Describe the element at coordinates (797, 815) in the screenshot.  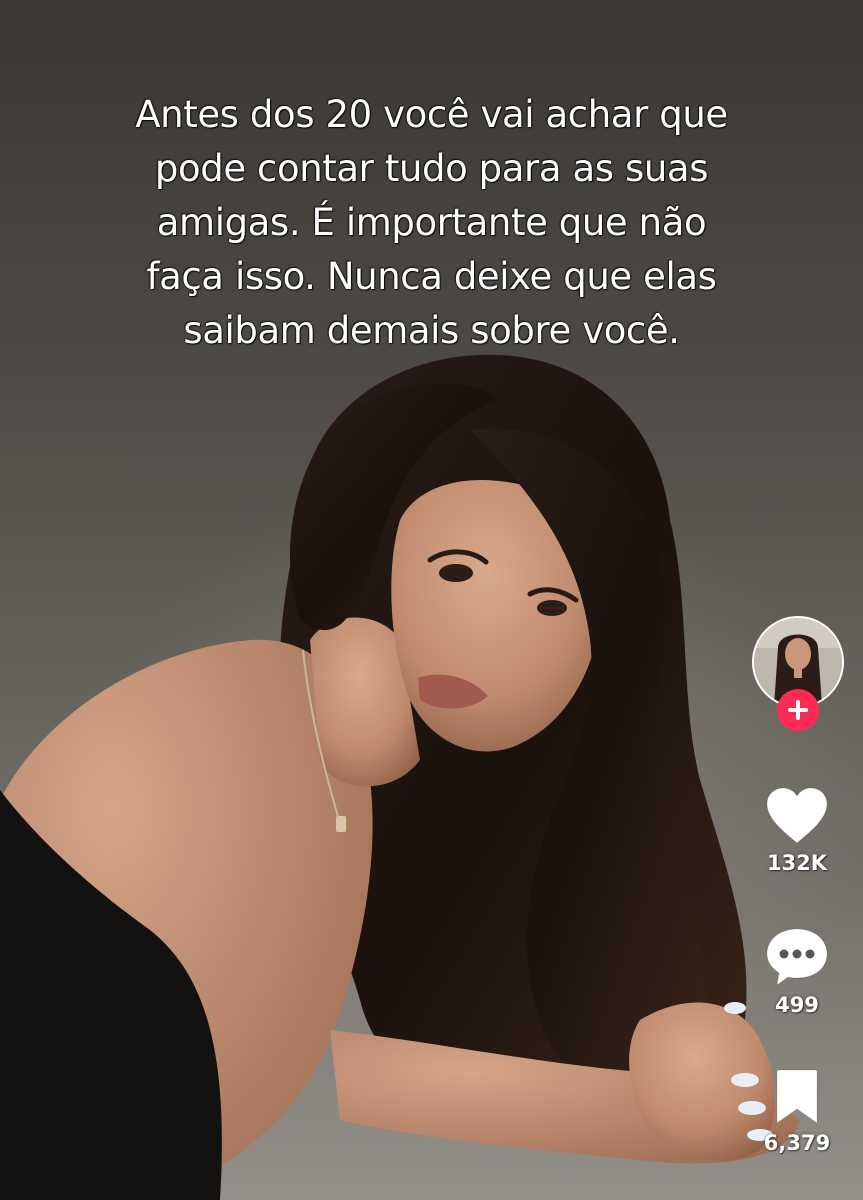
I see `heart-icon` at that location.